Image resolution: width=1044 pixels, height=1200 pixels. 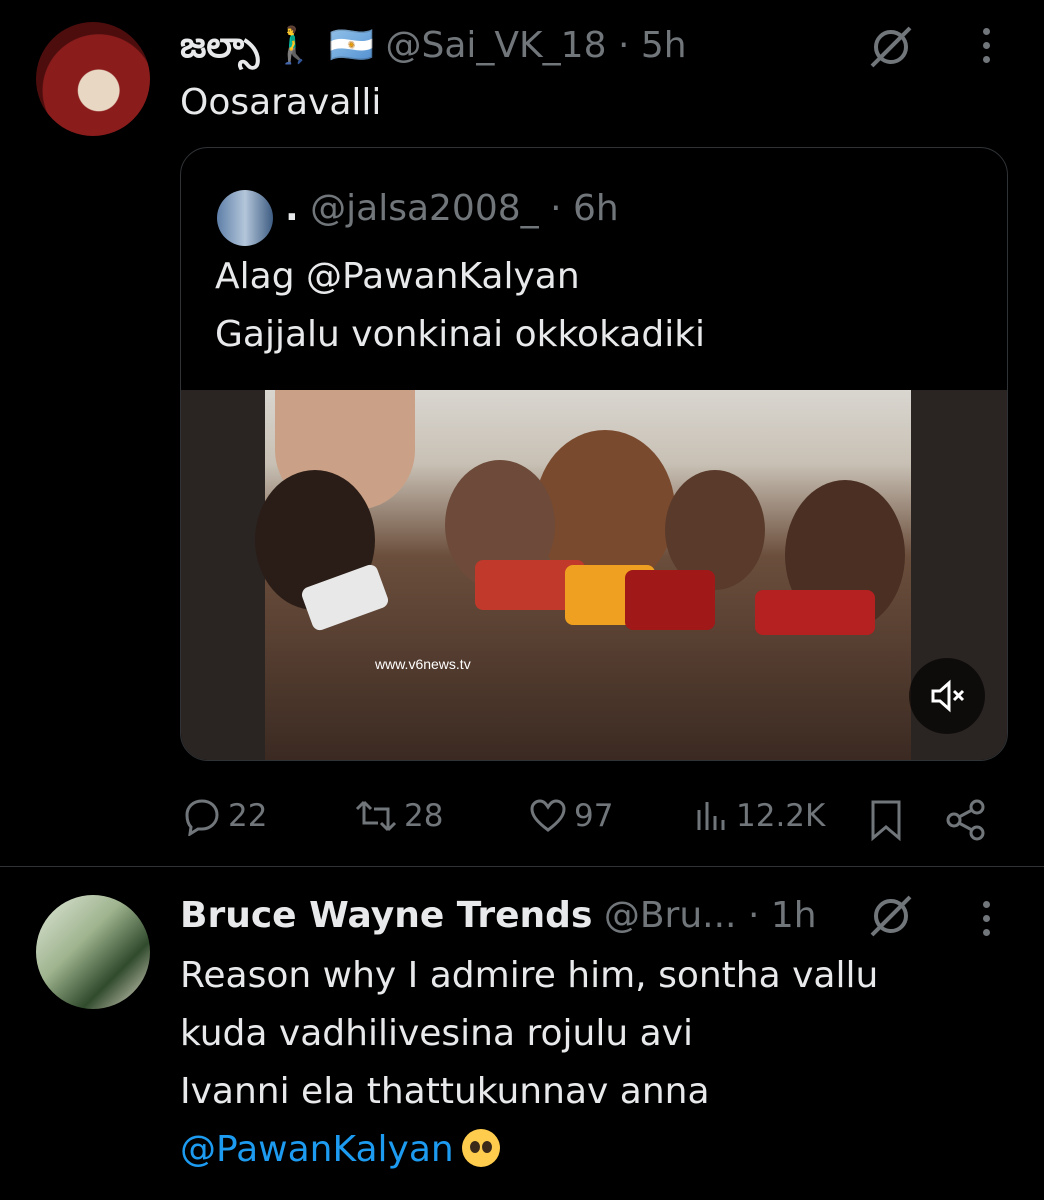 I want to click on repost-button: 28, so click(x=398, y=816).